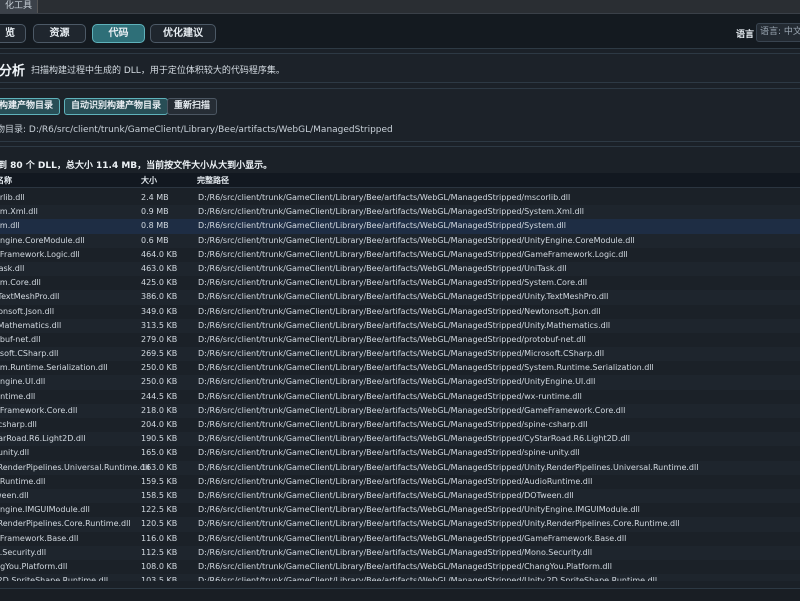 This screenshot has width=800, height=601. I want to click on dll-size-cell: 108.0 KB, so click(159, 566).